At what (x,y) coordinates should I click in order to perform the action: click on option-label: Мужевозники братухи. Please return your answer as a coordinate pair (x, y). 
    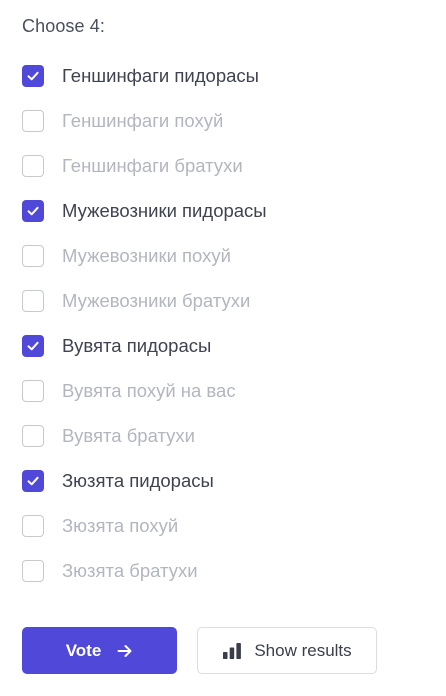
    Looking at the image, I should click on (156, 300).